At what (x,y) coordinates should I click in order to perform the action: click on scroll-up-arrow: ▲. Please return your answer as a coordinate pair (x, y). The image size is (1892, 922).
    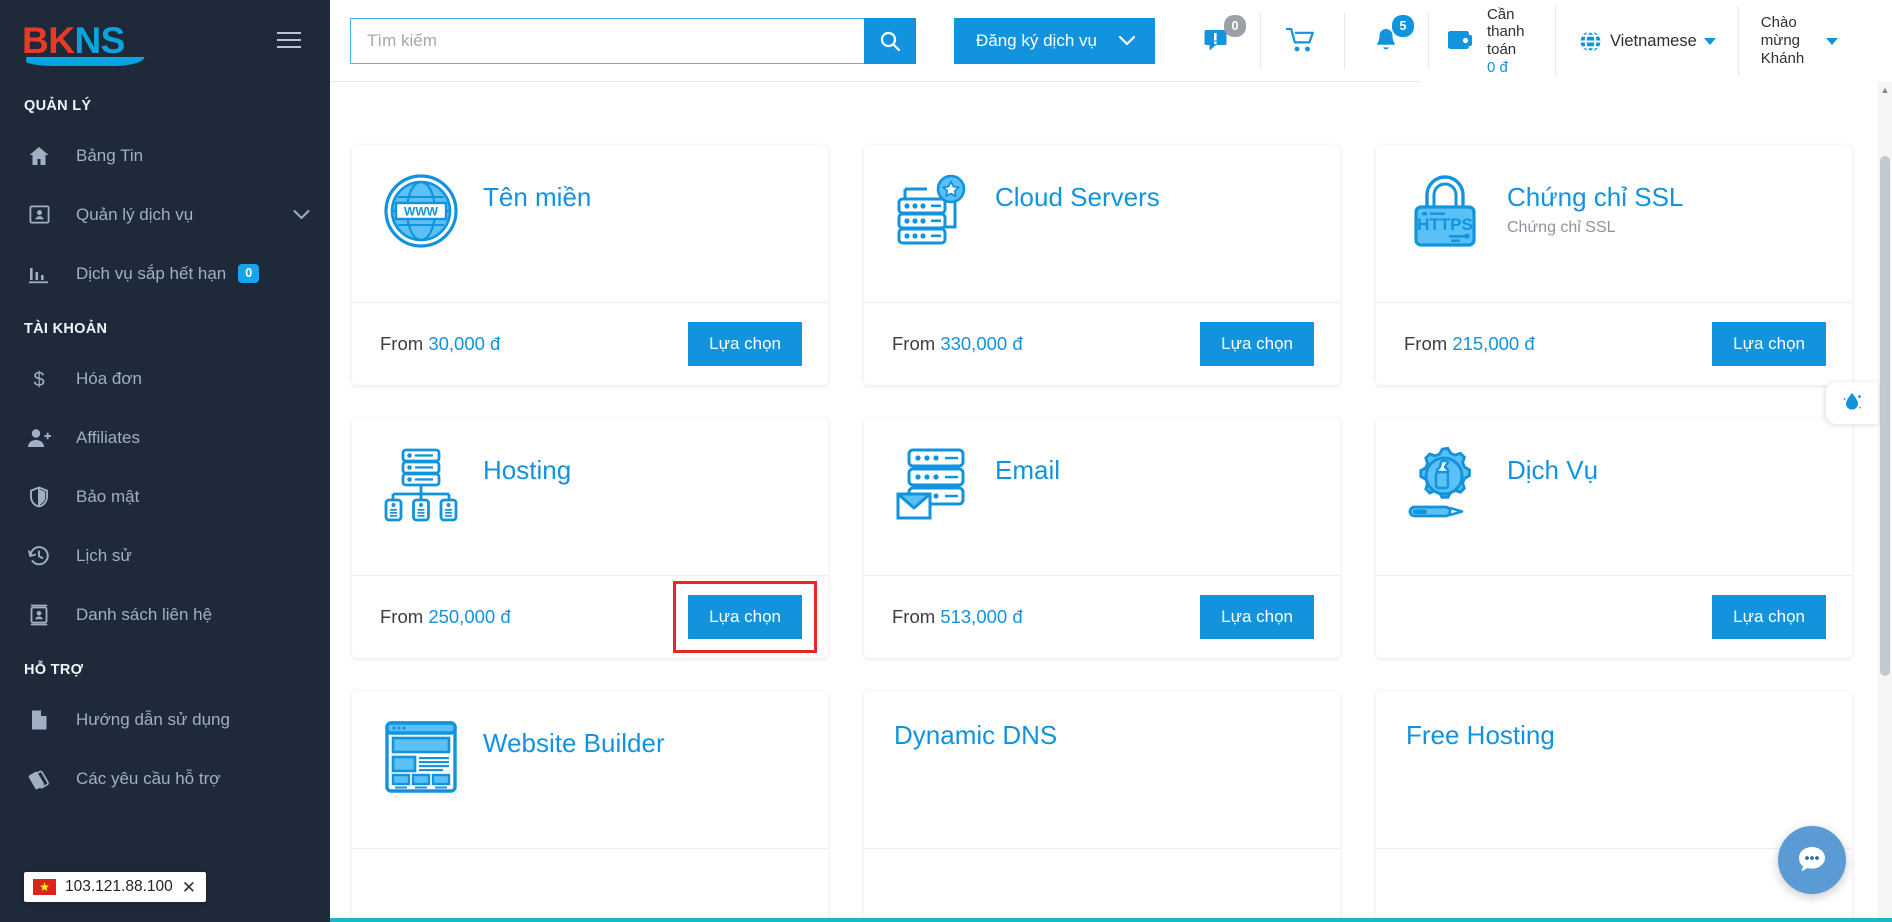
    Looking at the image, I should click on (1885, 90).